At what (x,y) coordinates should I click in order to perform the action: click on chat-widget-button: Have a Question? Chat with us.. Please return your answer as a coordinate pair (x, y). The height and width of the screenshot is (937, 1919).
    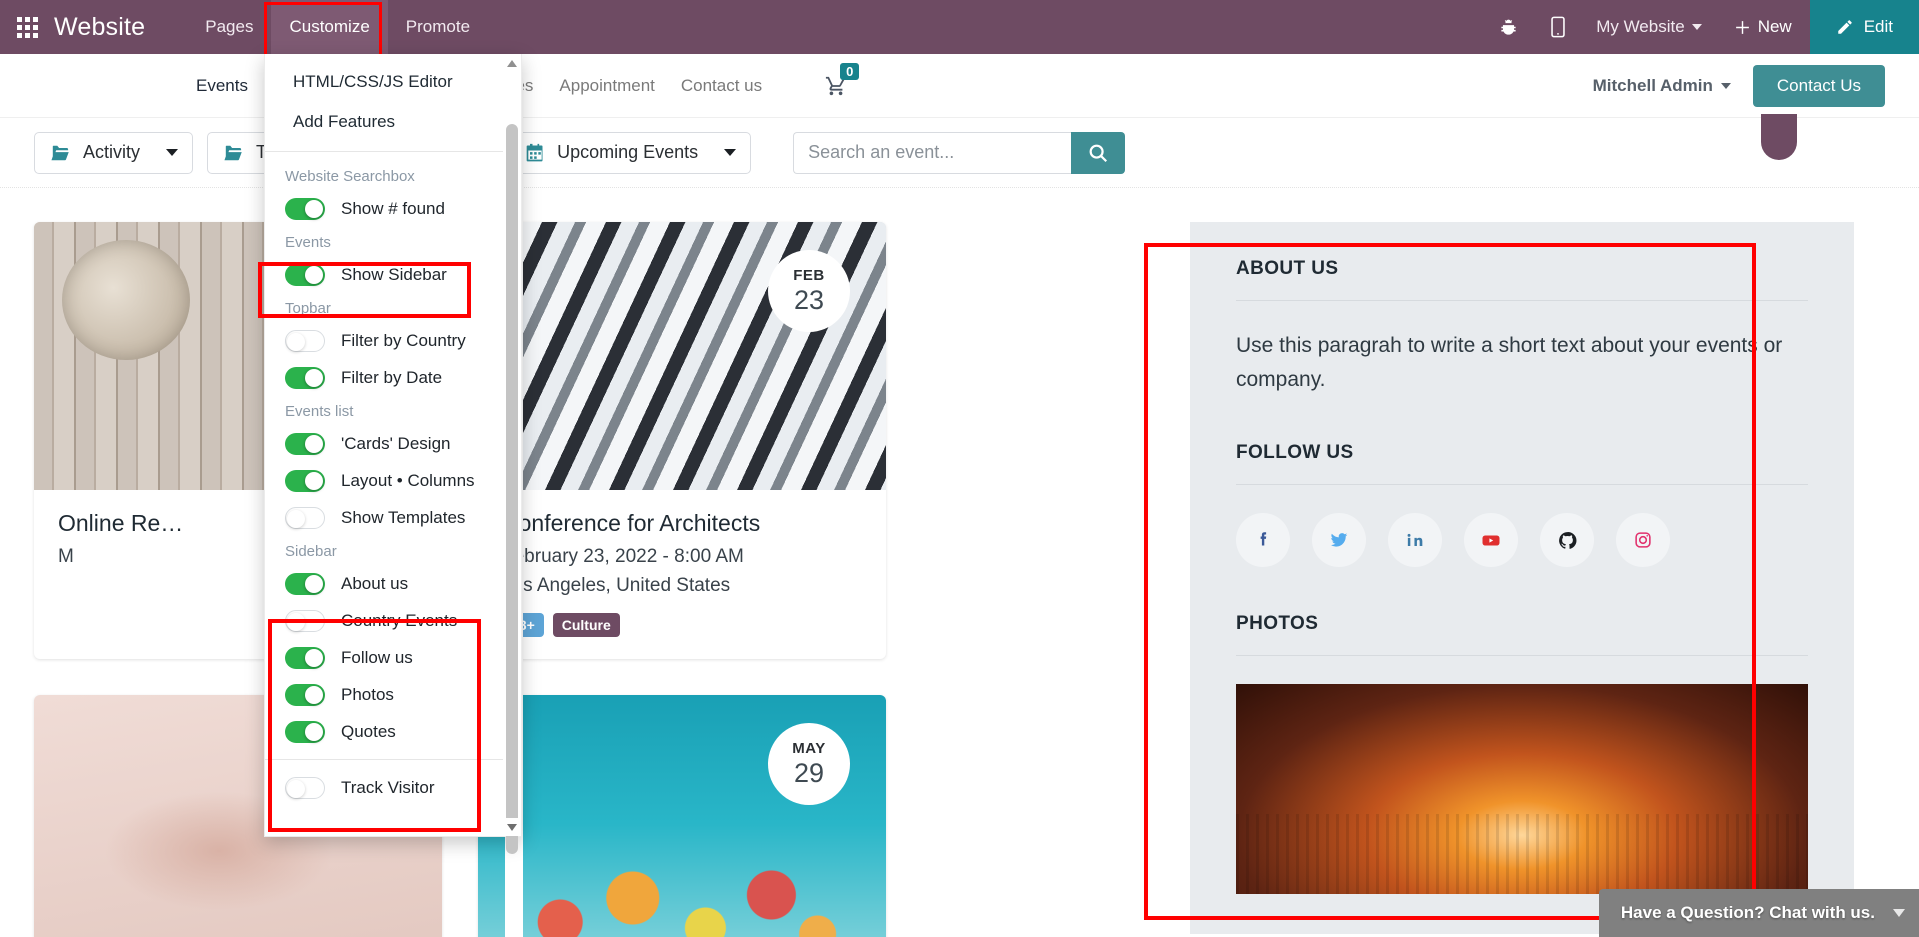
    Looking at the image, I should click on (1758, 913).